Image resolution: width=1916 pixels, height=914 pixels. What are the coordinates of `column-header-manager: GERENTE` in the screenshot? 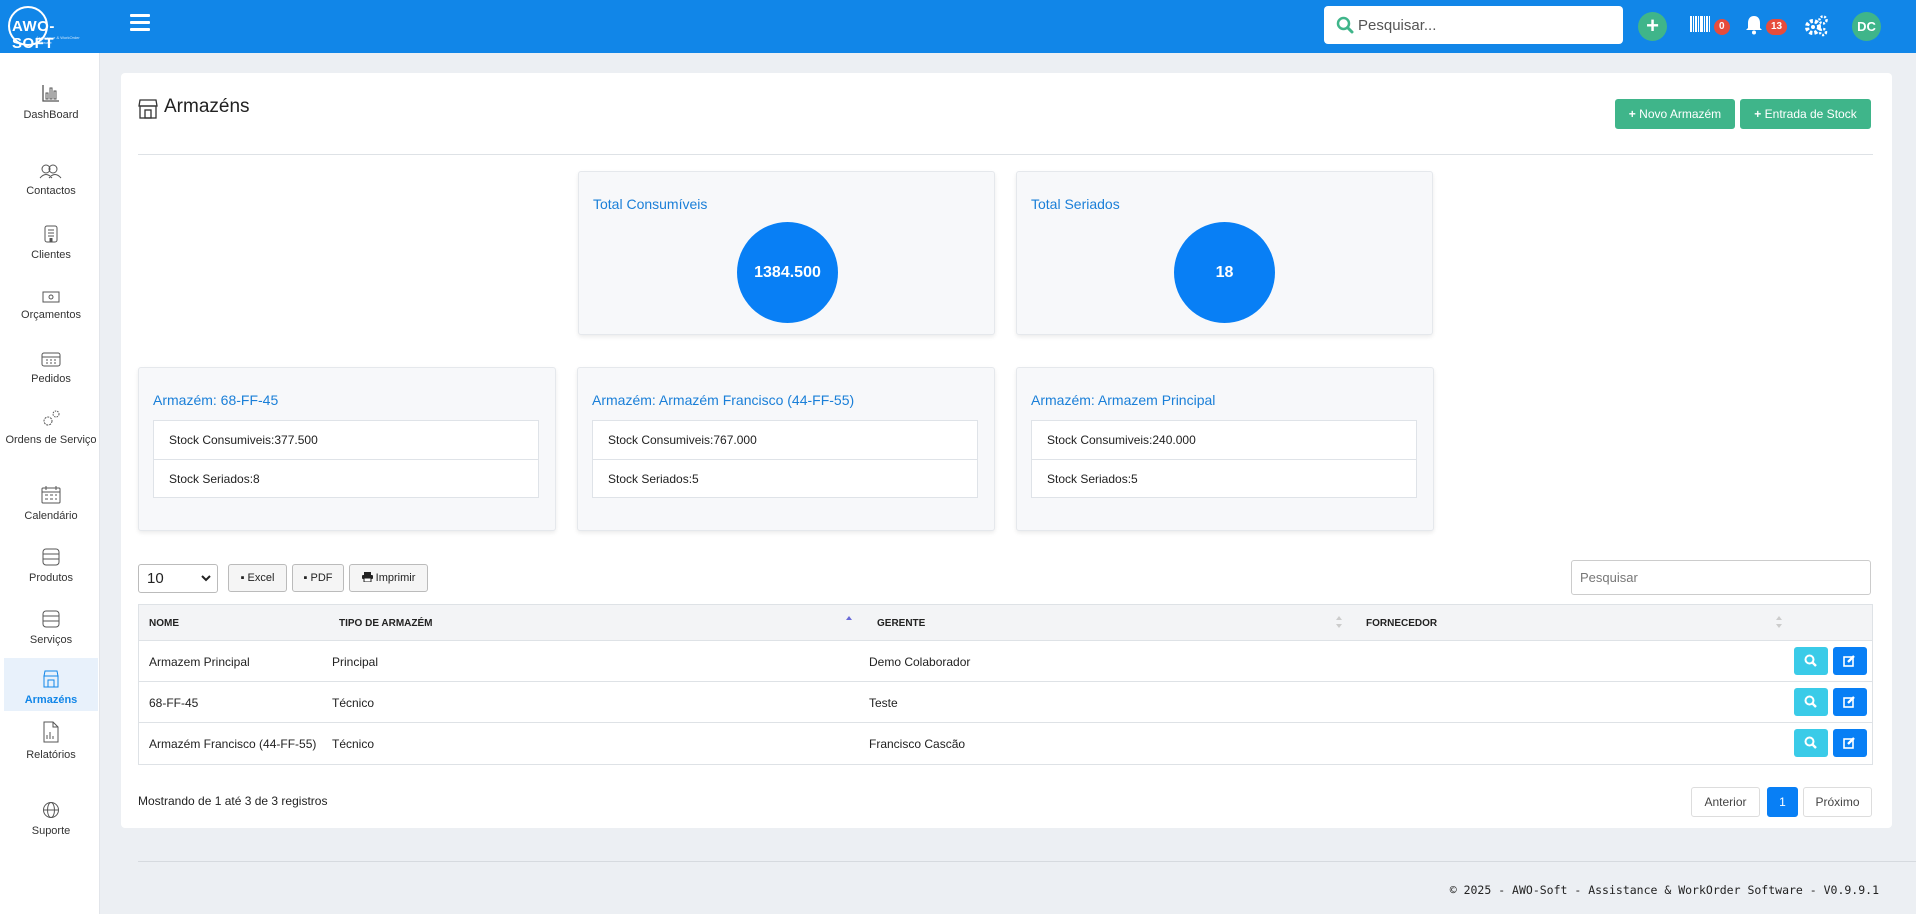 It's located at (901, 623).